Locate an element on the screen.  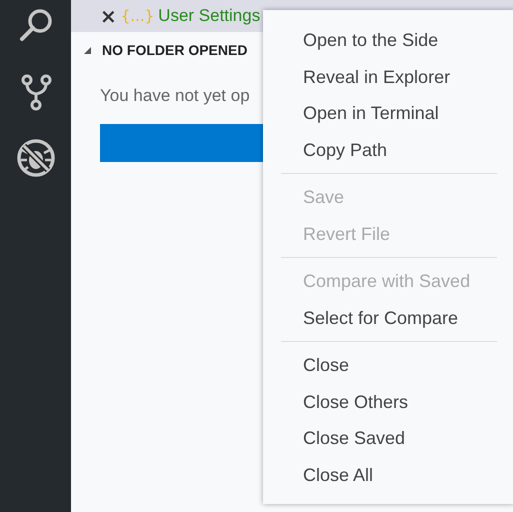
message-text: You have not yet op is located at coordinates (175, 96).